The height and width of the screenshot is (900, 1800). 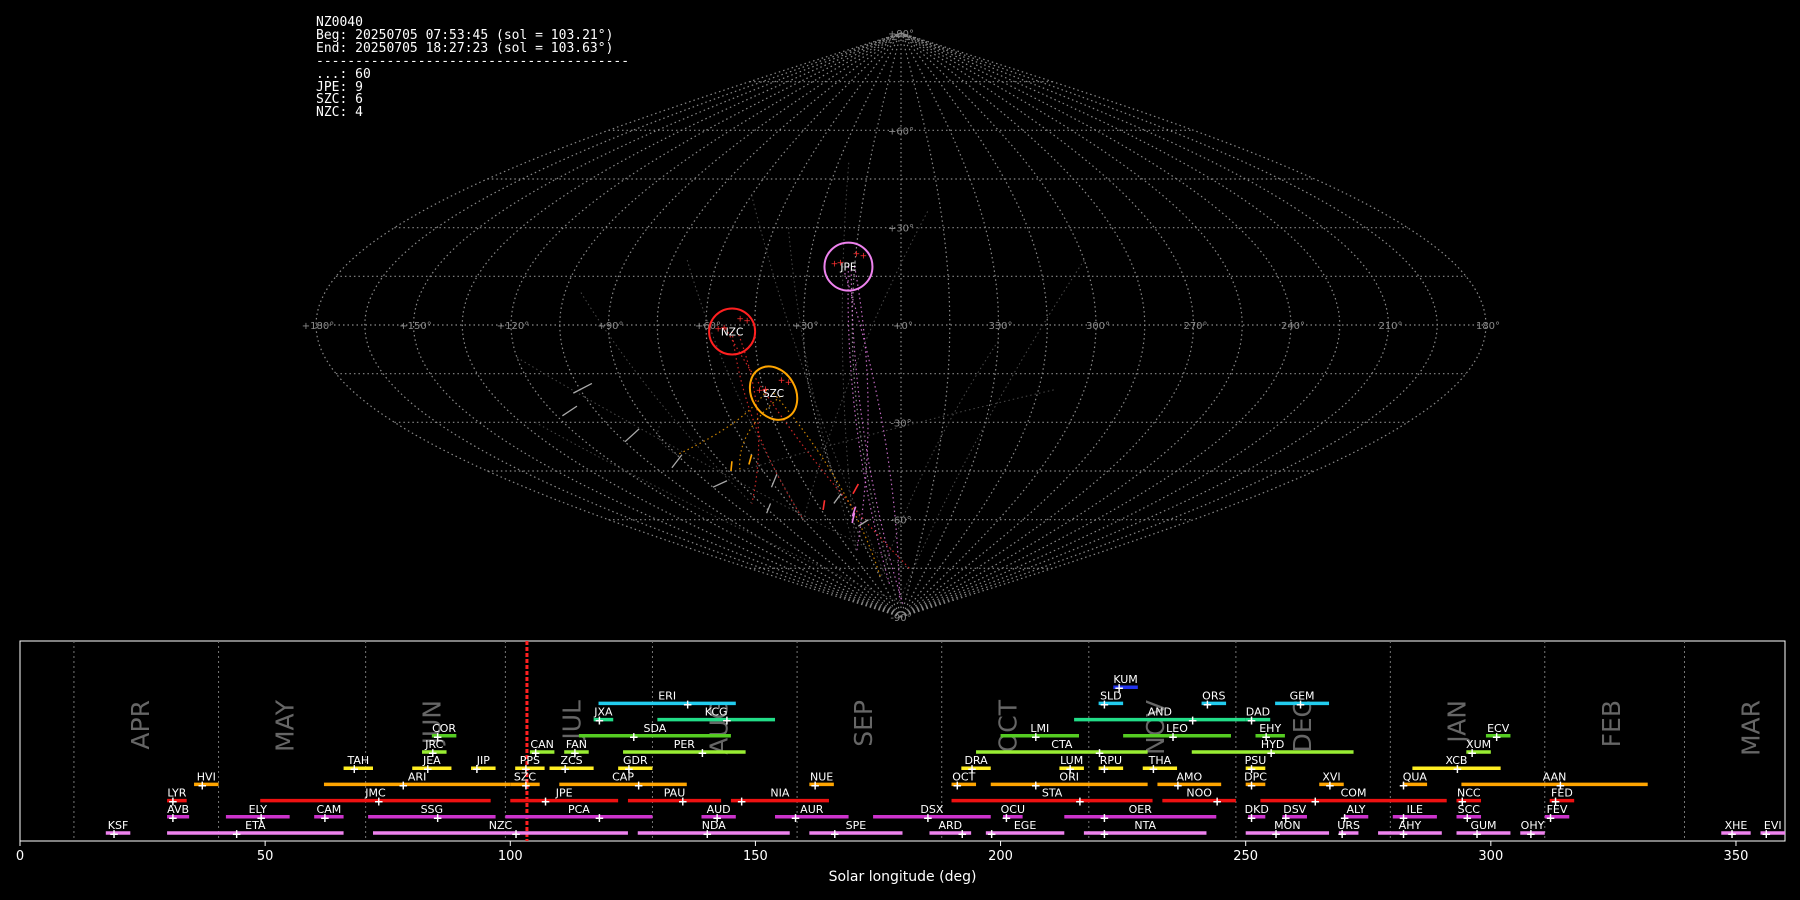 What do you see at coordinates (431, 760) in the screenshot?
I see `shower-label: JEA` at bounding box center [431, 760].